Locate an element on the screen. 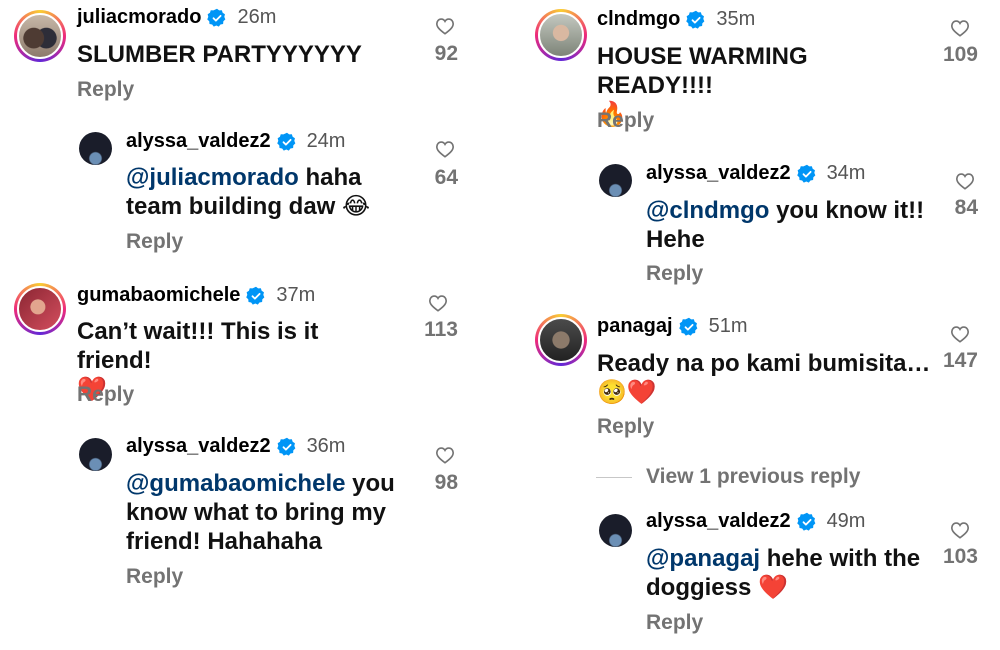  view-previous-replies: View 1 previous reply is located at coordinates (728, 477).